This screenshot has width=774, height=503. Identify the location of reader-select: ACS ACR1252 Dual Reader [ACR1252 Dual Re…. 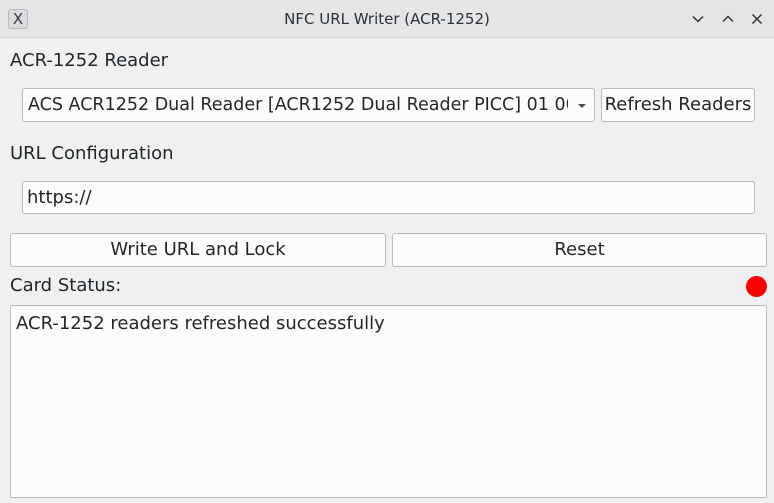
(308, 105).